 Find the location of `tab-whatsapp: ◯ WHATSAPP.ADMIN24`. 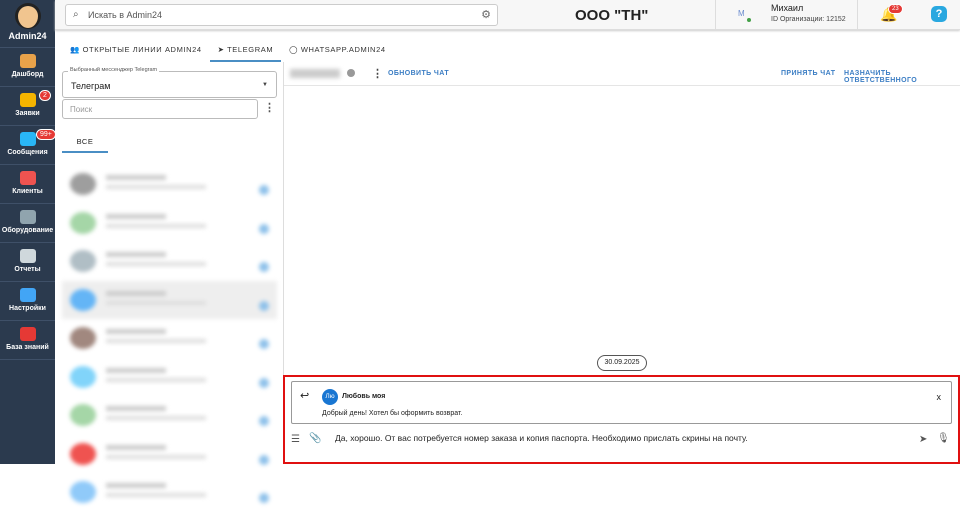

tab-whatsapp: ◯ WHATSAPP.ADMIN24 is located at coordinates (337, 50).